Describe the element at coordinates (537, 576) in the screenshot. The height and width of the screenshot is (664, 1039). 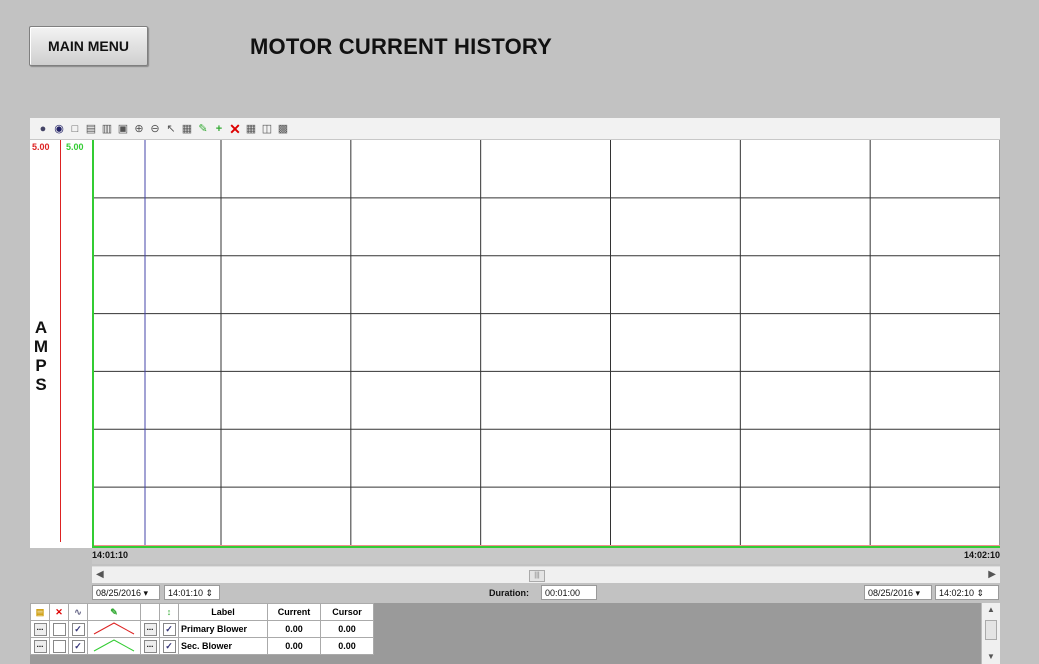
I see `scroll-thumb: |||` at that location.